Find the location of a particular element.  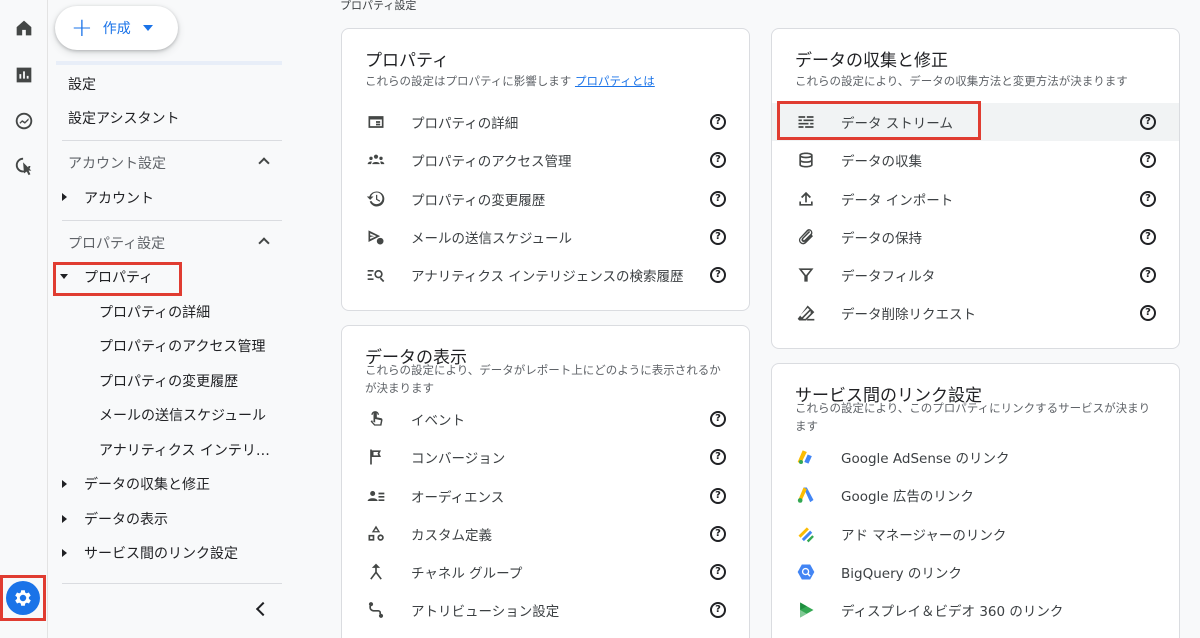

search-history-icon is located at coordinates (376, 275).